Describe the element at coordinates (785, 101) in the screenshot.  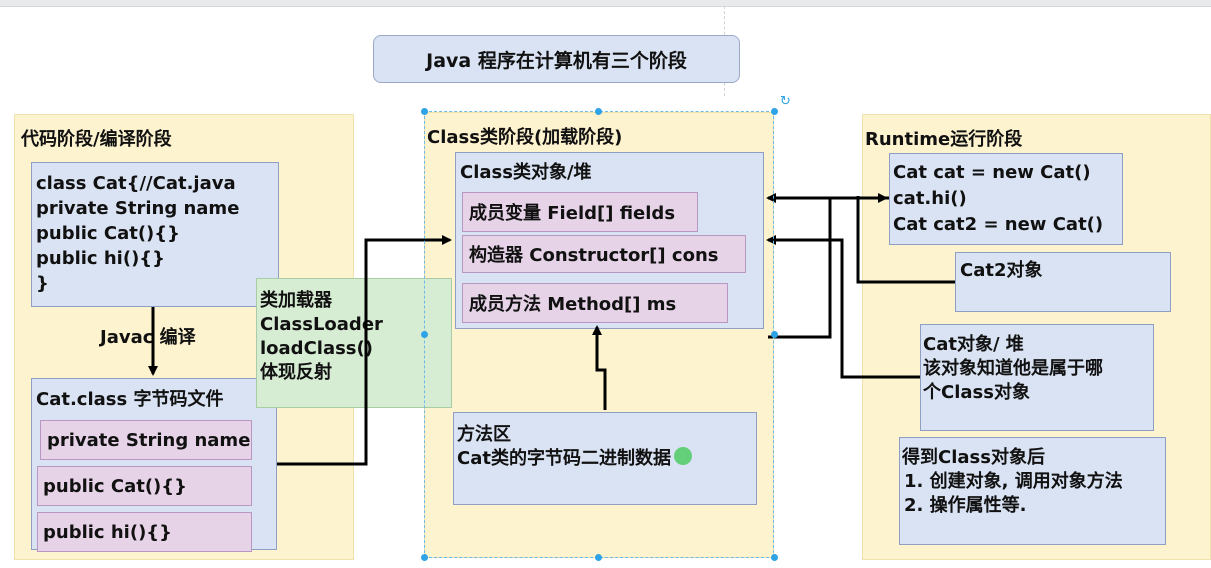
I see `rotate-handle-icon: ↻` at that location.